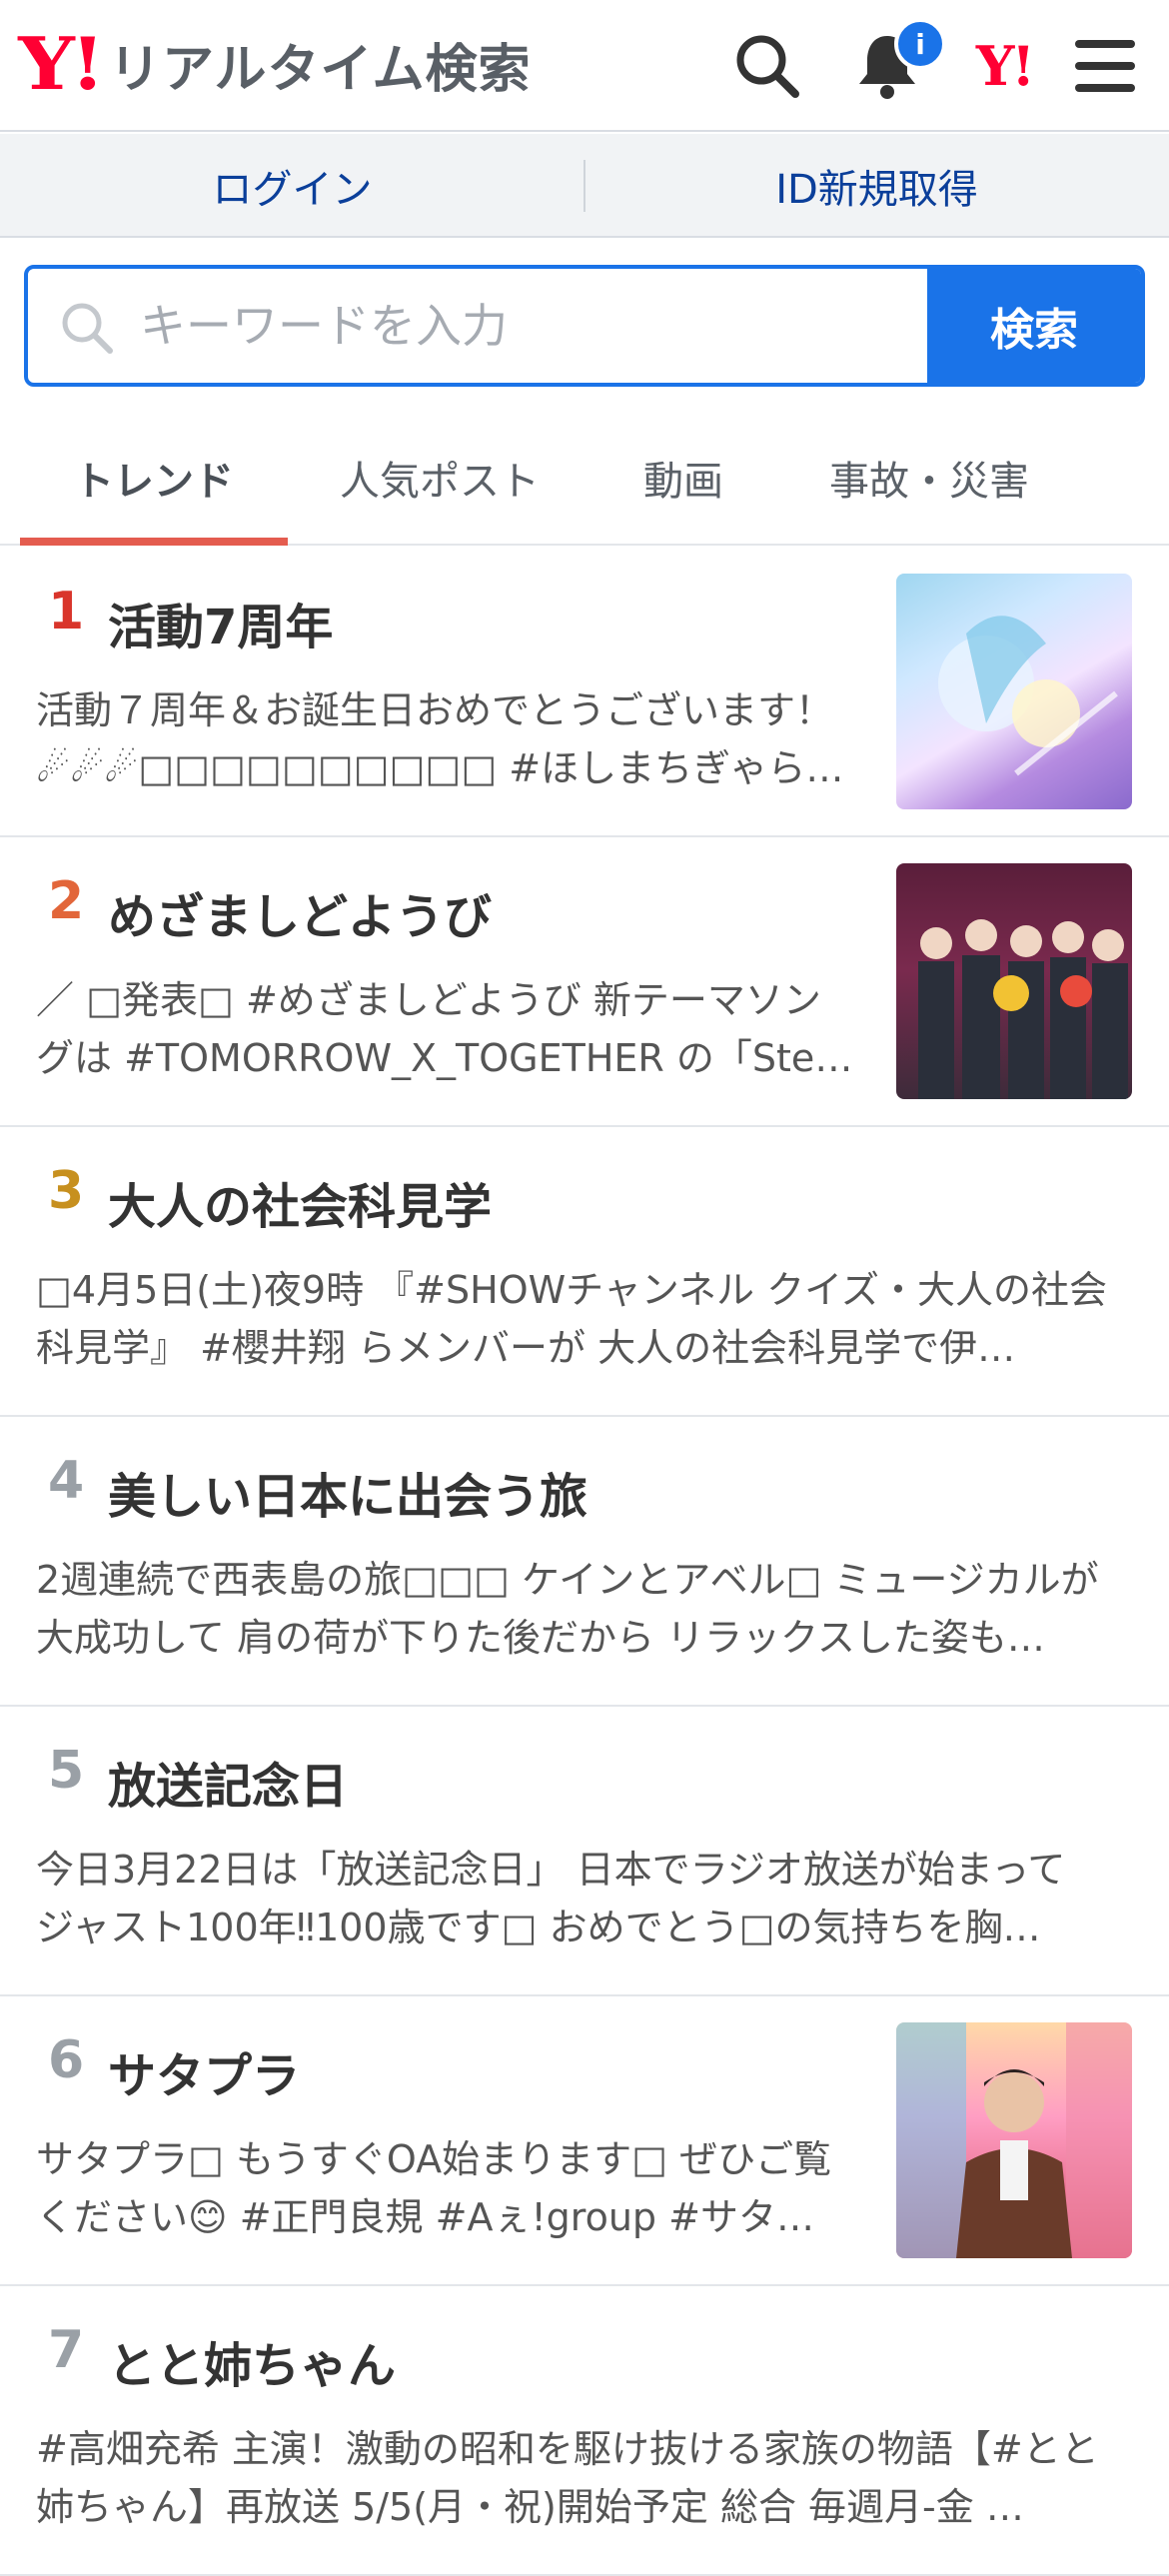  I want to click on page-title: リアルタイム検索, so click(320, 69).